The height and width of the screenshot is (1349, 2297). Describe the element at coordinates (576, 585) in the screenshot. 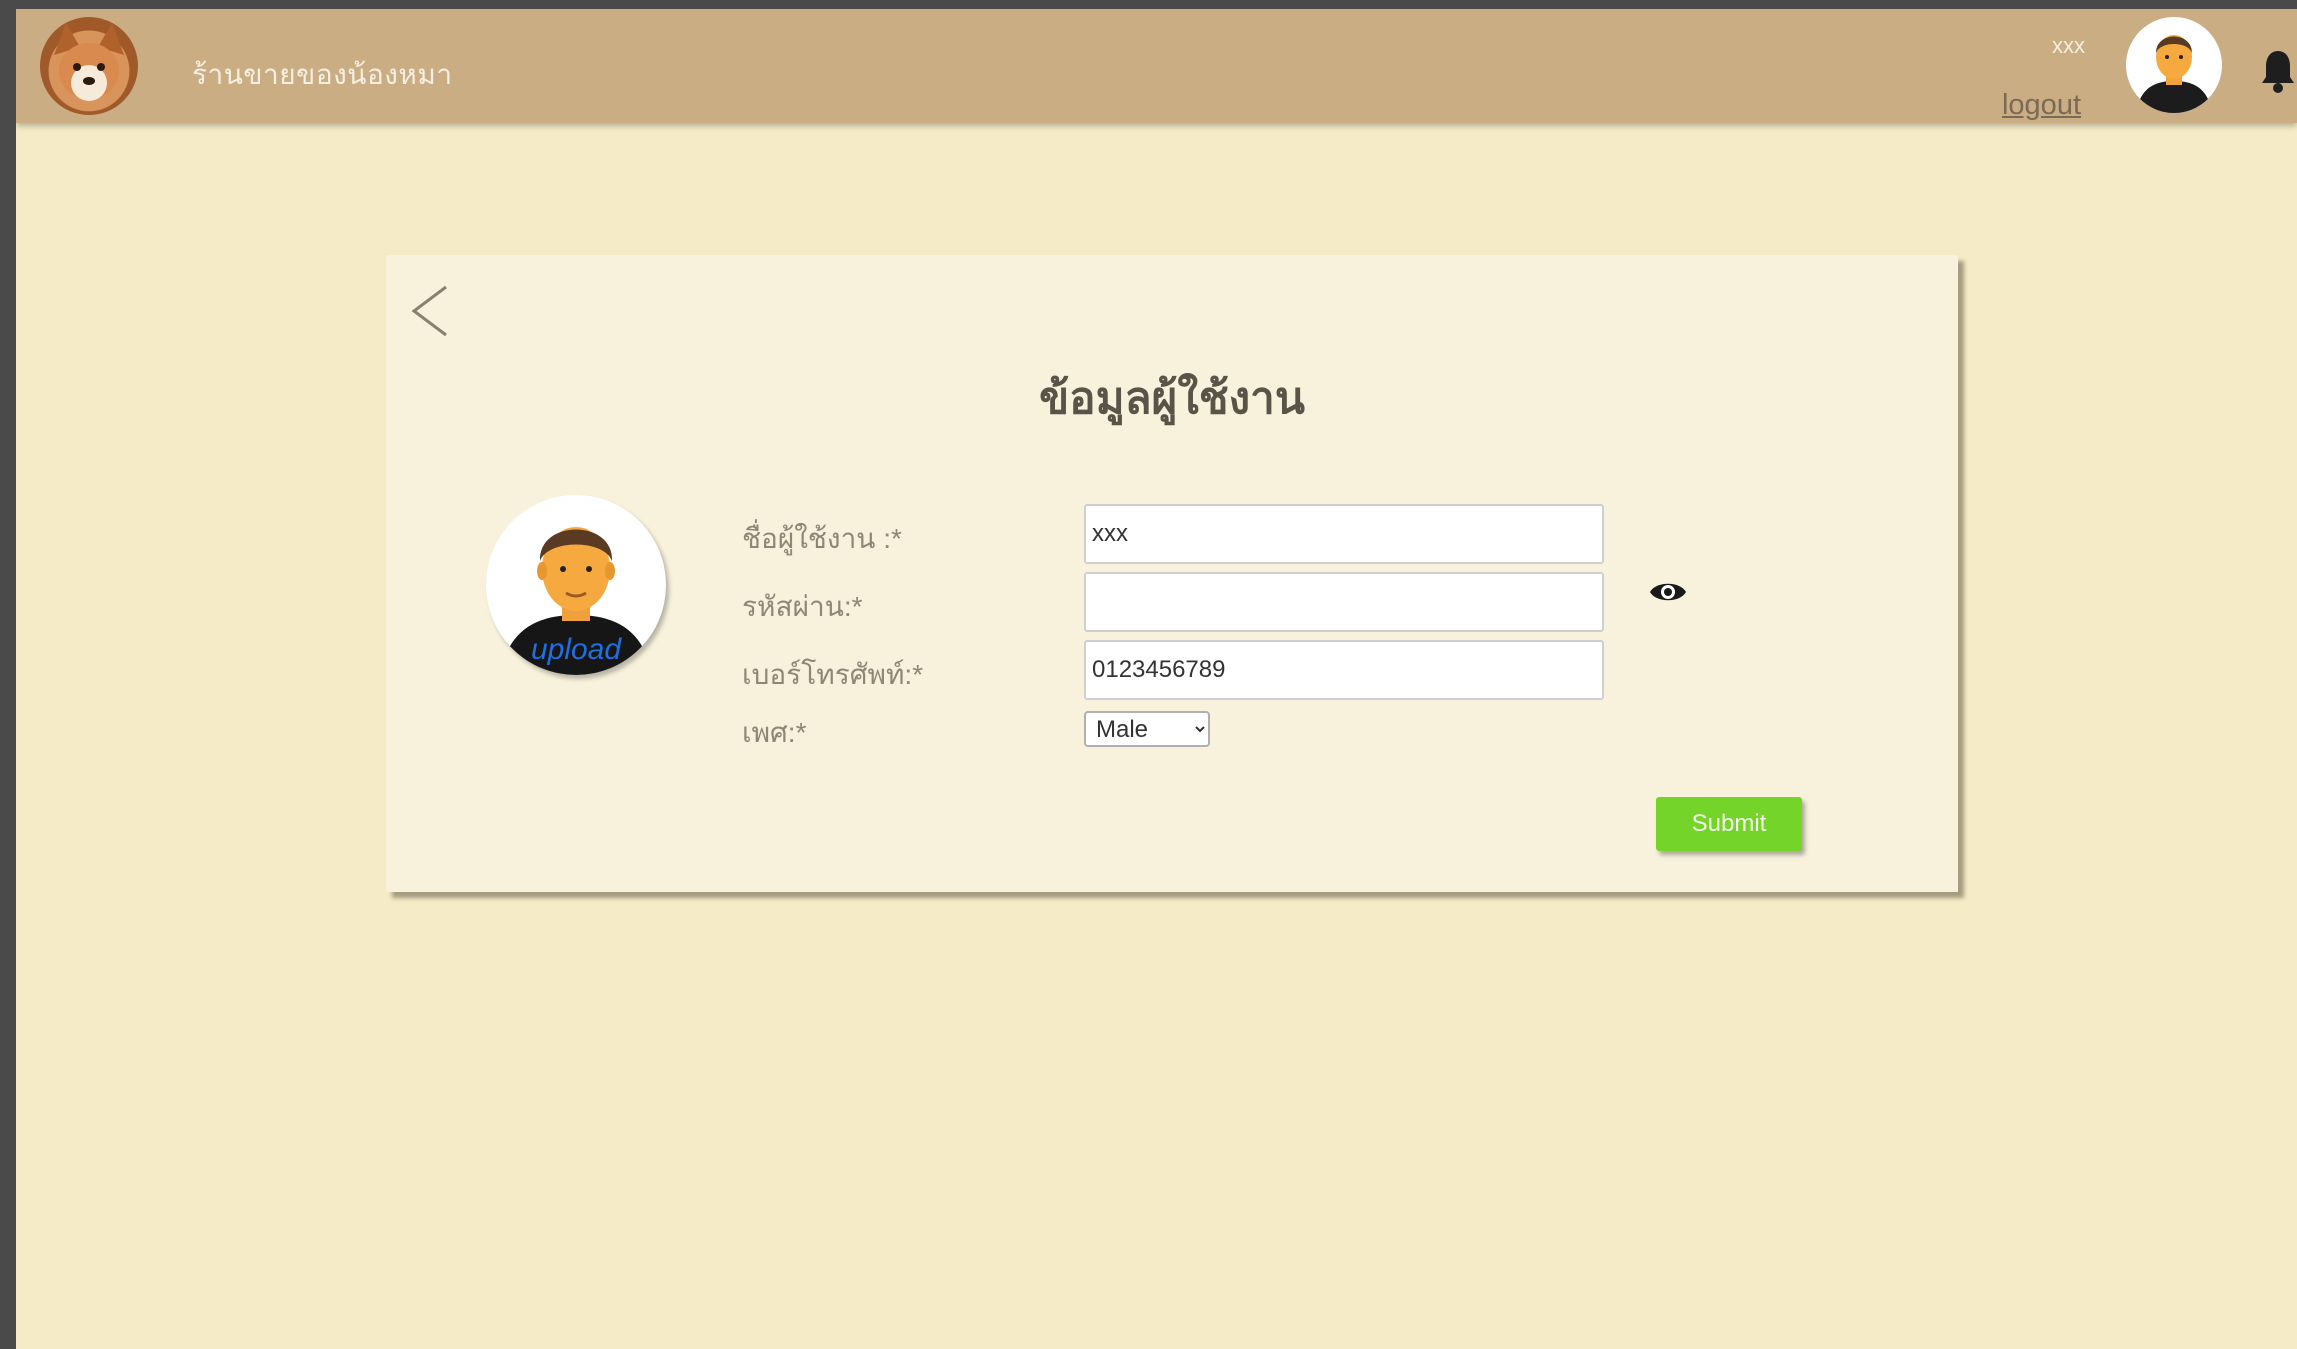

I see `avatar-upload: upload` at that location.